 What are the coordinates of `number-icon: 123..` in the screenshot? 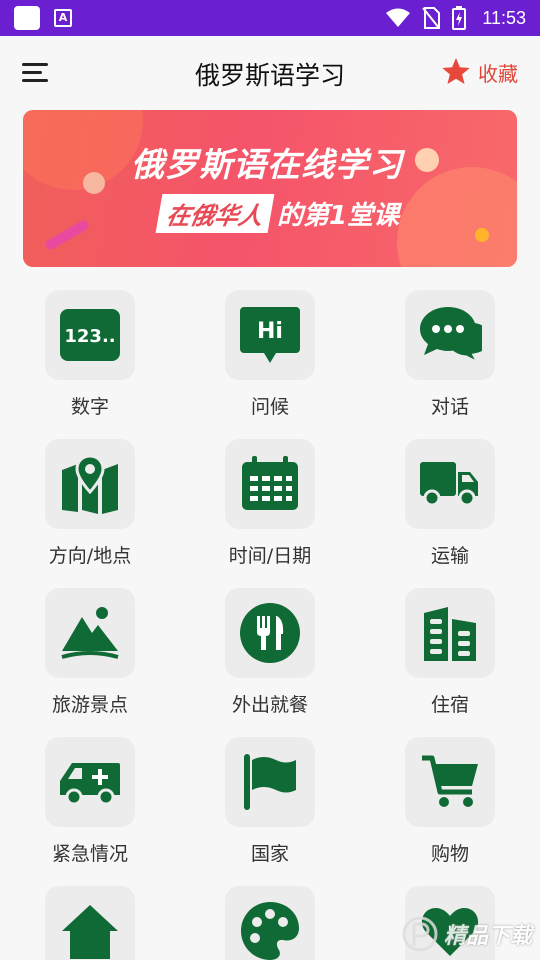 It's located at (90, 335).